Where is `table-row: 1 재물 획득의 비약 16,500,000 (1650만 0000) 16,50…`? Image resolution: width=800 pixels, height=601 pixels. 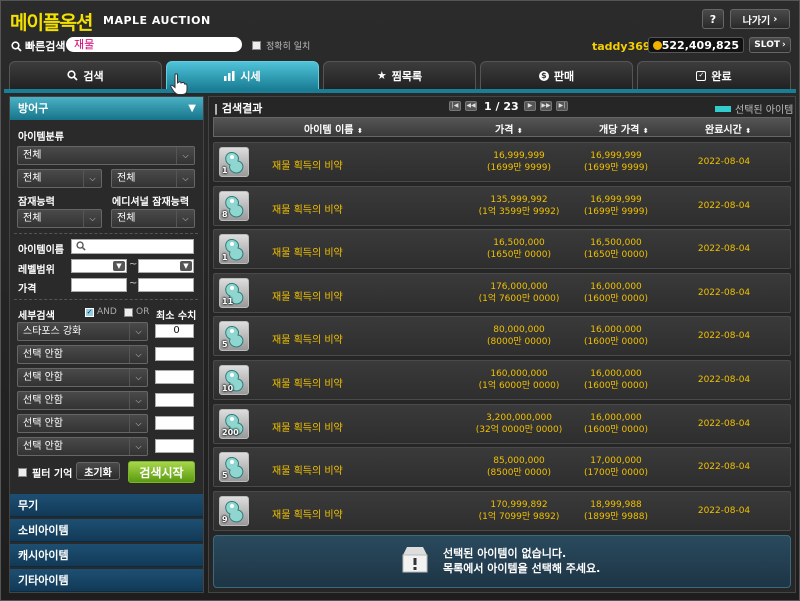 table-row: 1 재물 획득의 비약 16,500,000 (1650만 0000) 16,50… is located at coordinates (502, 249).